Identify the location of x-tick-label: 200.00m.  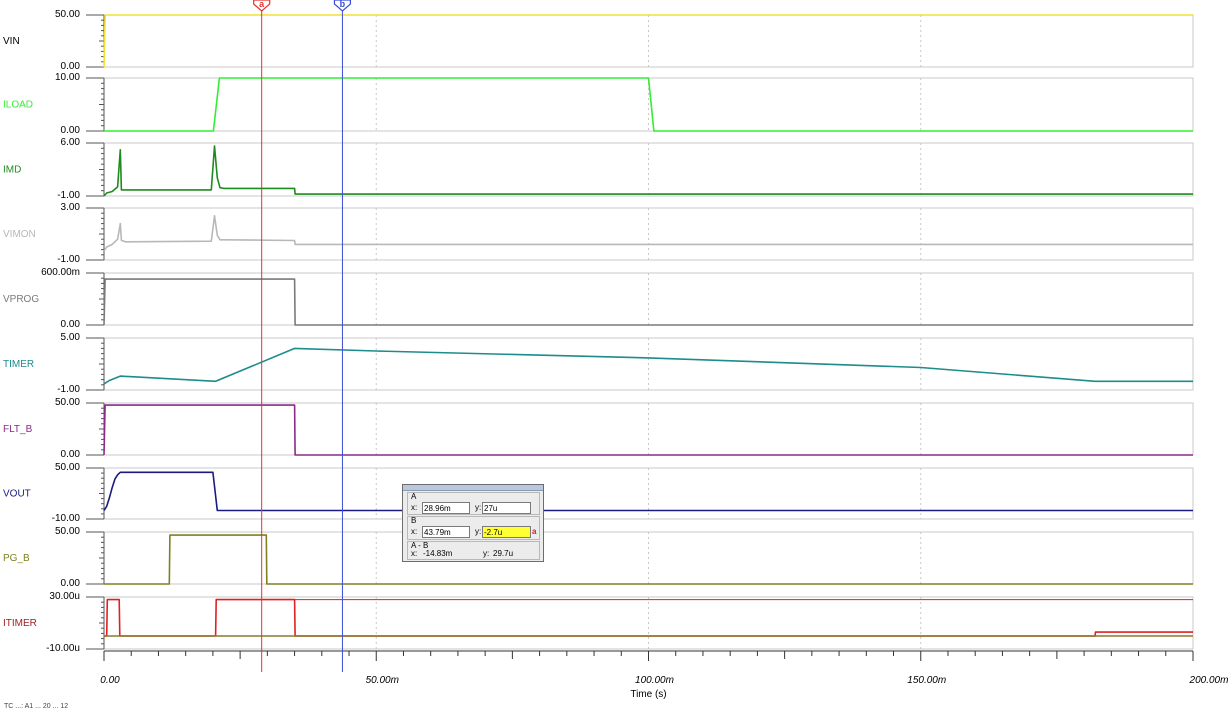
(1209, 680).